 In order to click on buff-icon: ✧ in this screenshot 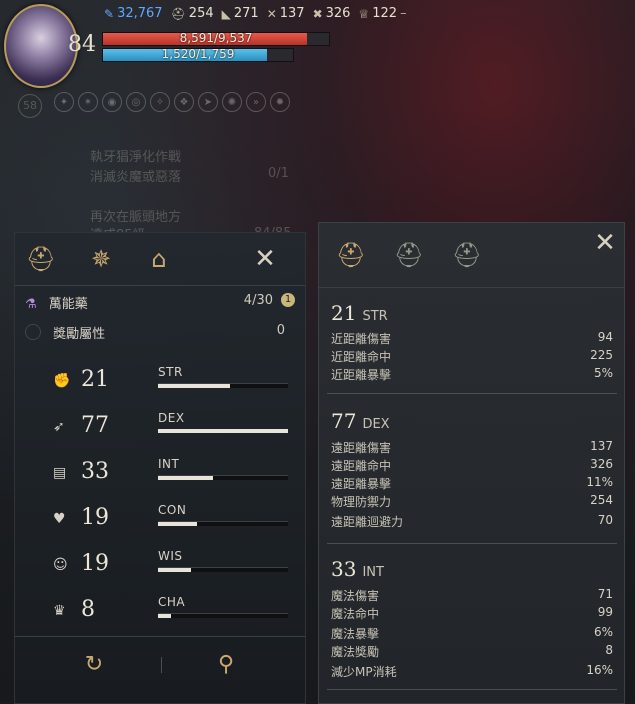, I will do `click(160, 102)`.